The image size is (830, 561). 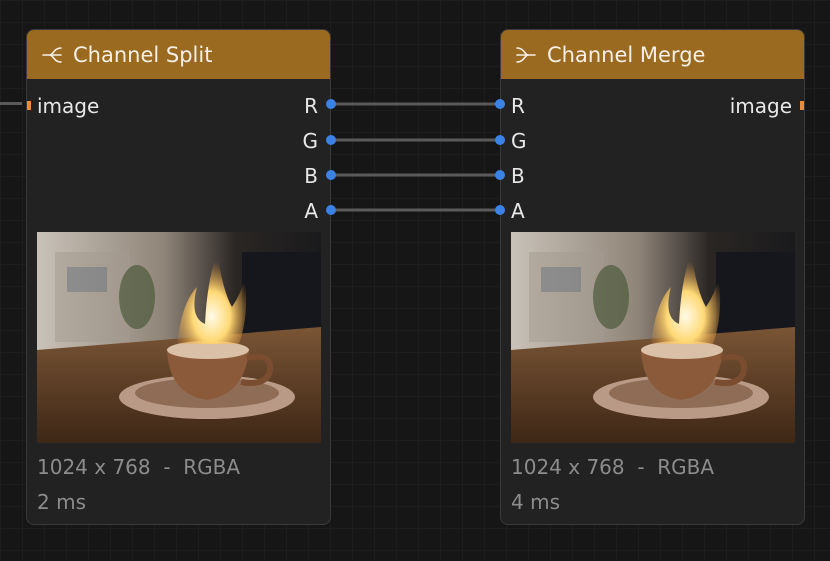 What do you see at coordinates (68, 106) in the screenshot?
I see `split-image-input-label: image` at bounding box center [68, 106].